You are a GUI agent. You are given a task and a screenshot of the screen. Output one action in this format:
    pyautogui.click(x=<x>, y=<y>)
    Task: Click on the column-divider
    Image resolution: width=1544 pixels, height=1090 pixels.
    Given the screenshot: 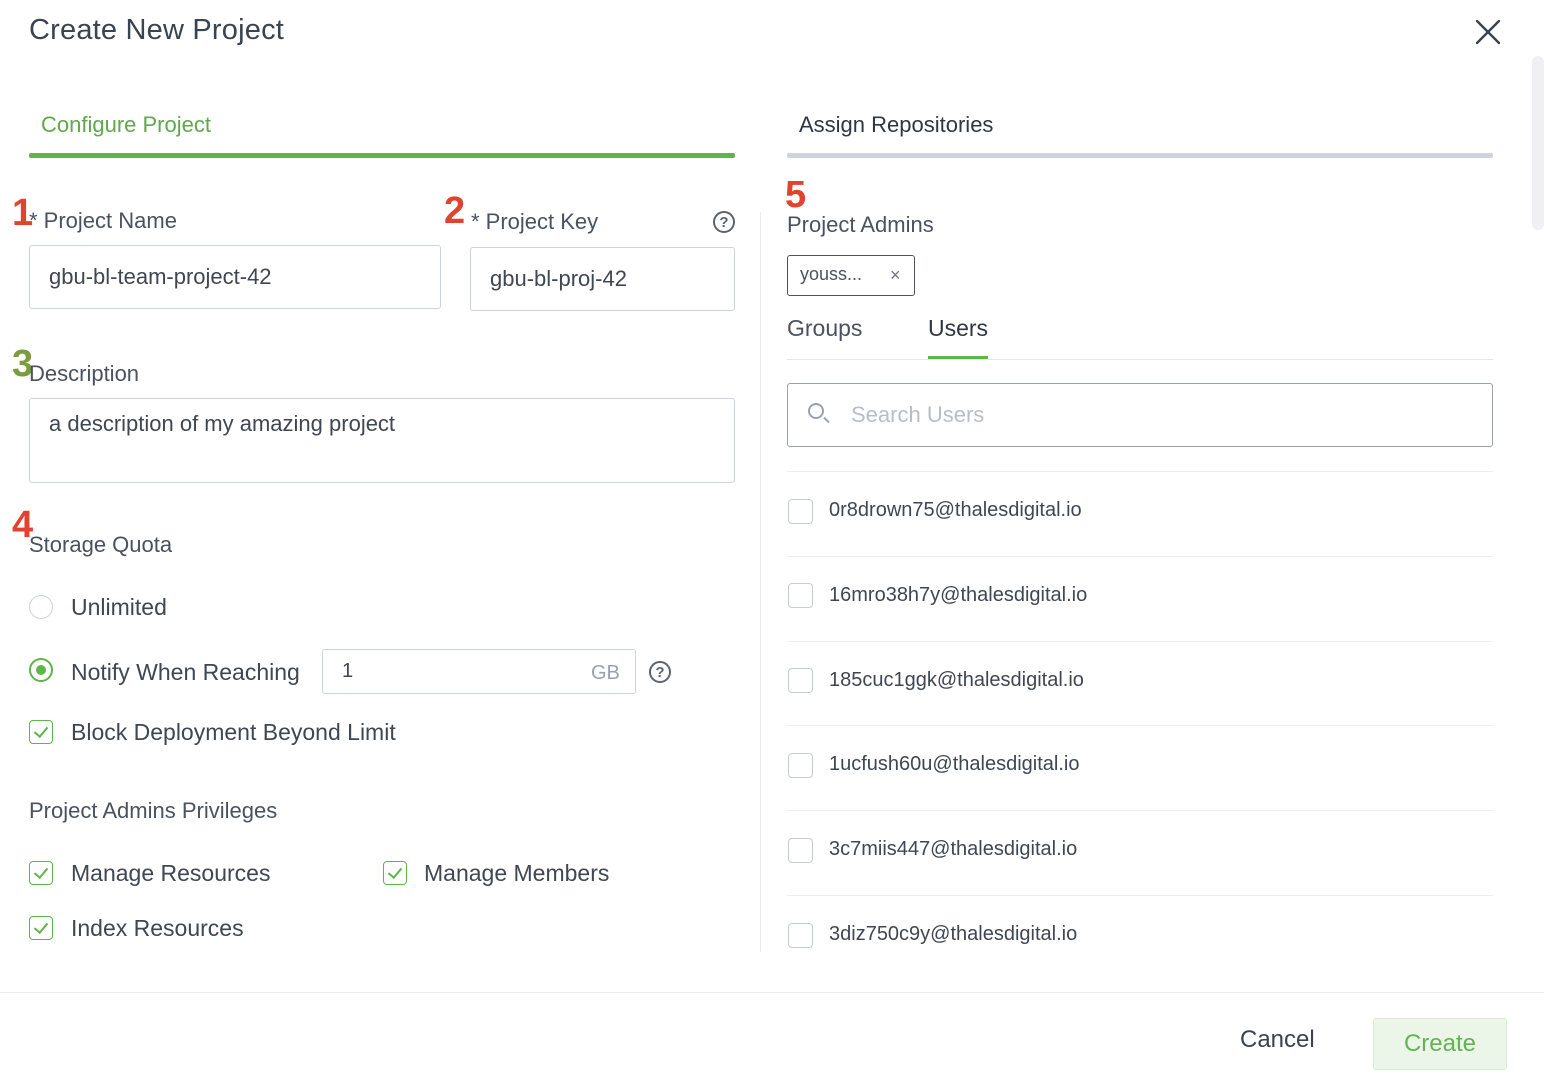 What is the action you would take?
    pyautogui.click(x=760, y=582)
    